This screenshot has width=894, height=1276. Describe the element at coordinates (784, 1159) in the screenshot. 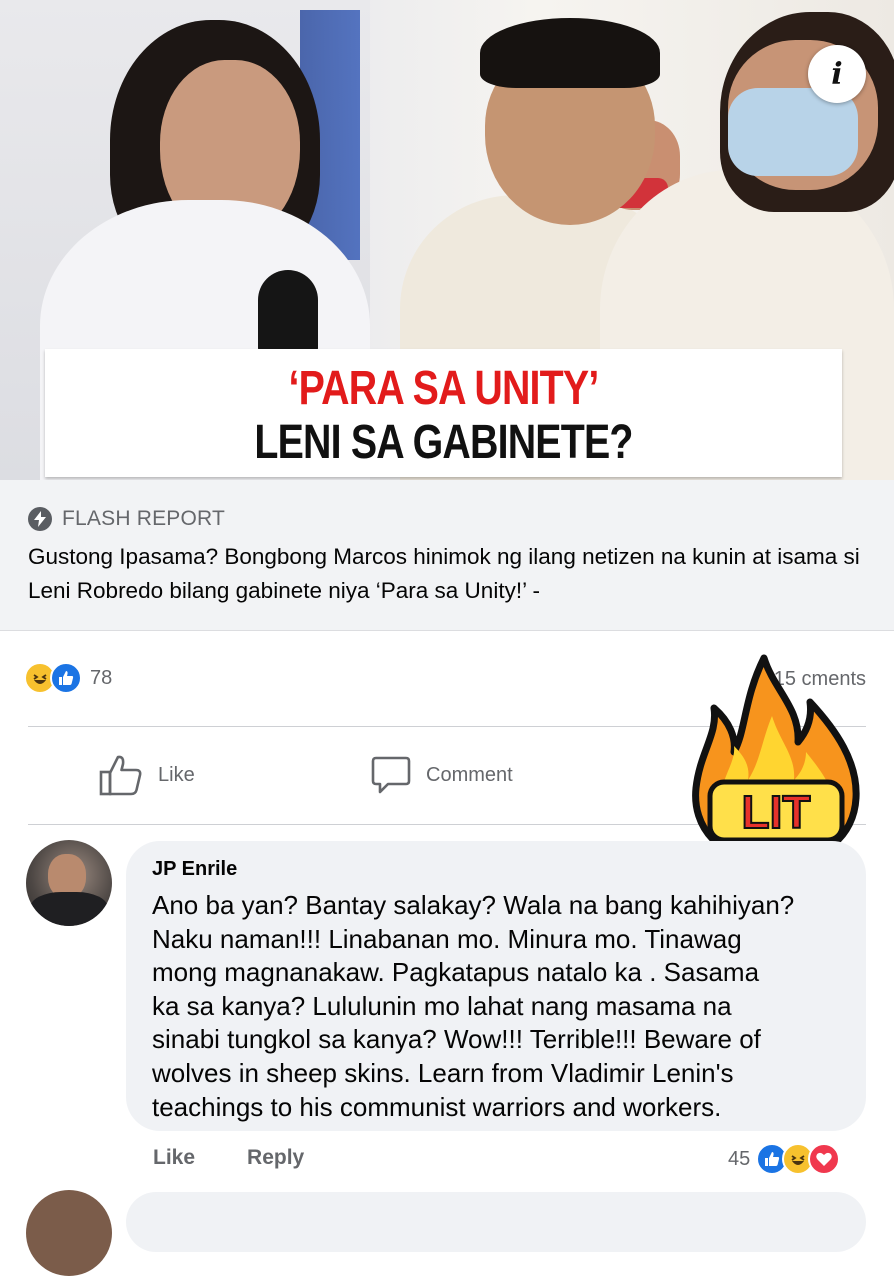

I see `comment-reactions: 45` at that location.